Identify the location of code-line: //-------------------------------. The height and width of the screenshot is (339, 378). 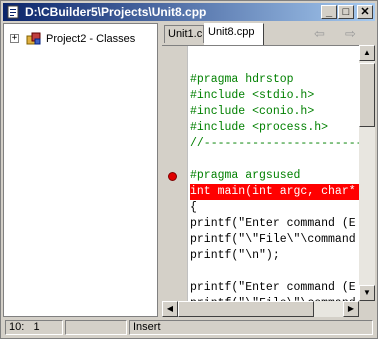
(274, 144).